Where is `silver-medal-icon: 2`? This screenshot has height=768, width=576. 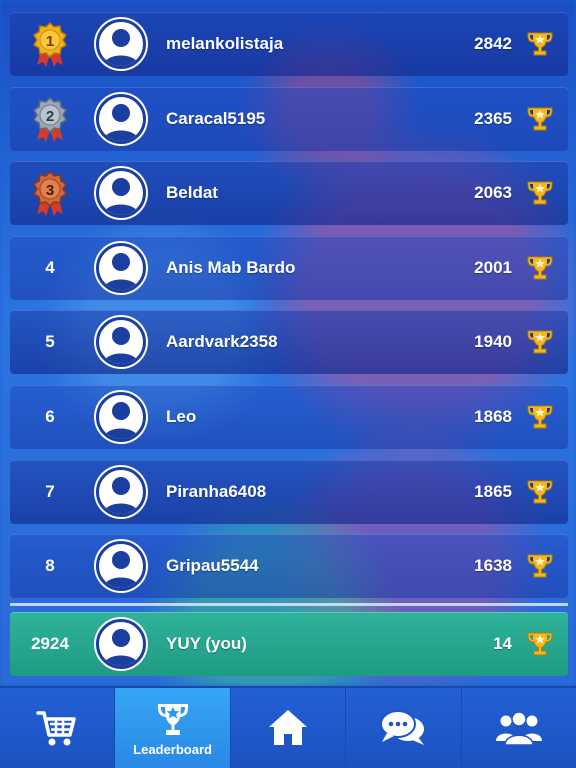
silver-medal-icon: 2 is located at coordinates (50, 119).